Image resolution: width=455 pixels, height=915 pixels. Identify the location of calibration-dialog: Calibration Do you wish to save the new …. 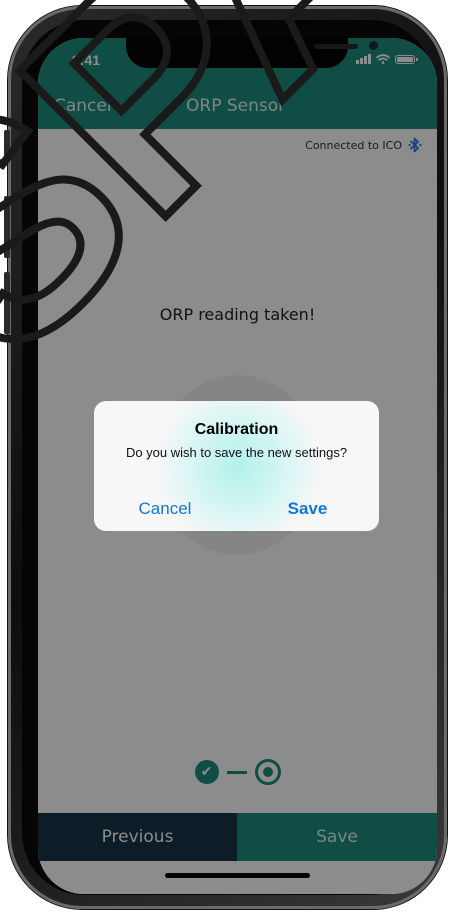
(236, 466).